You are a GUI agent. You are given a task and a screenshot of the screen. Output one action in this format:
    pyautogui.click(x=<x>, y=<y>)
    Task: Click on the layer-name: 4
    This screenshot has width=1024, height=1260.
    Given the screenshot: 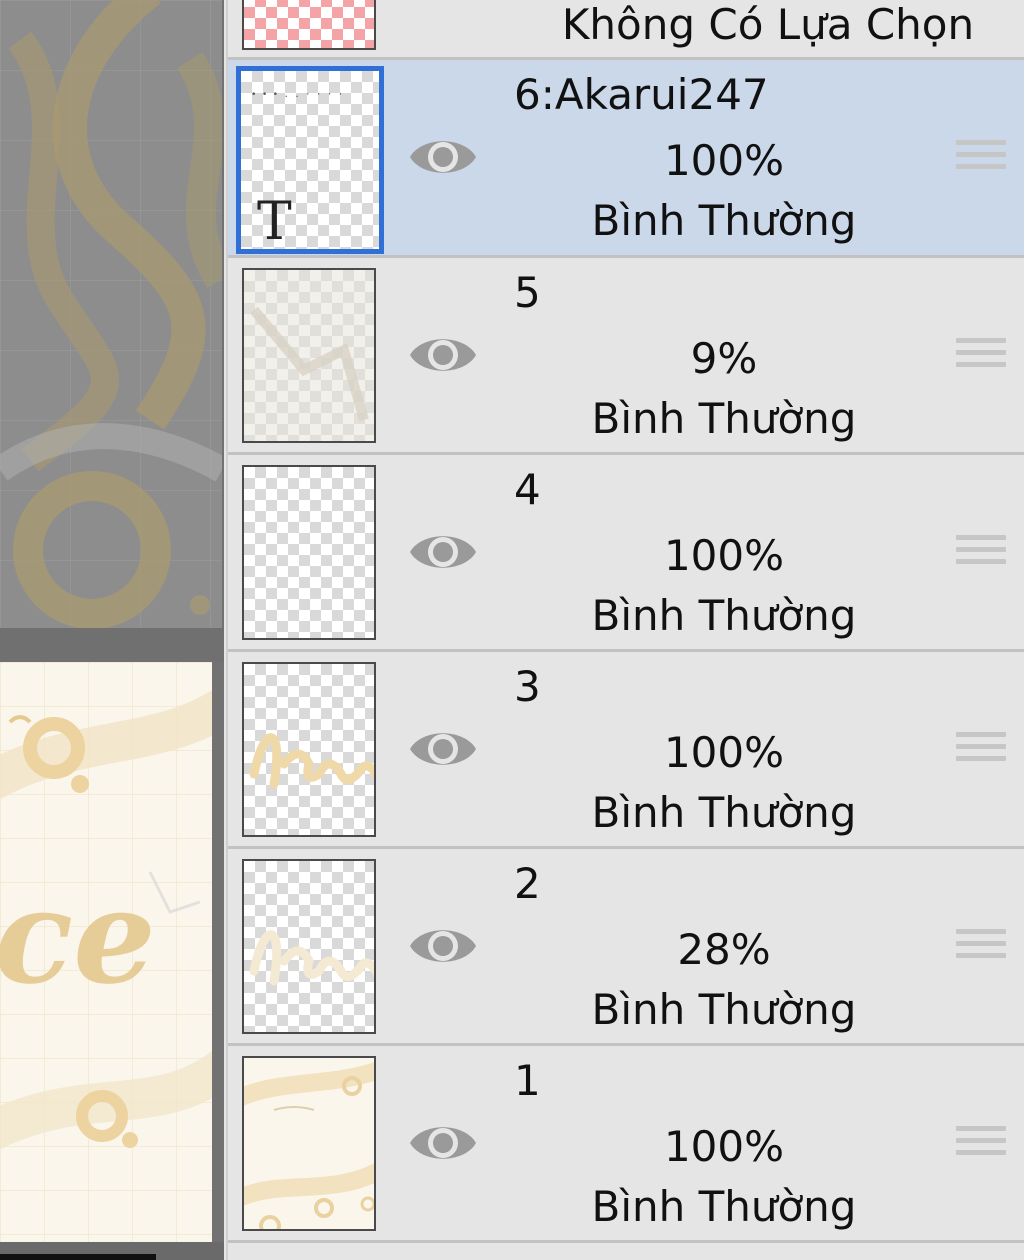 What is the action you would take?
    pyautogui.click(x=527, y=489)
    